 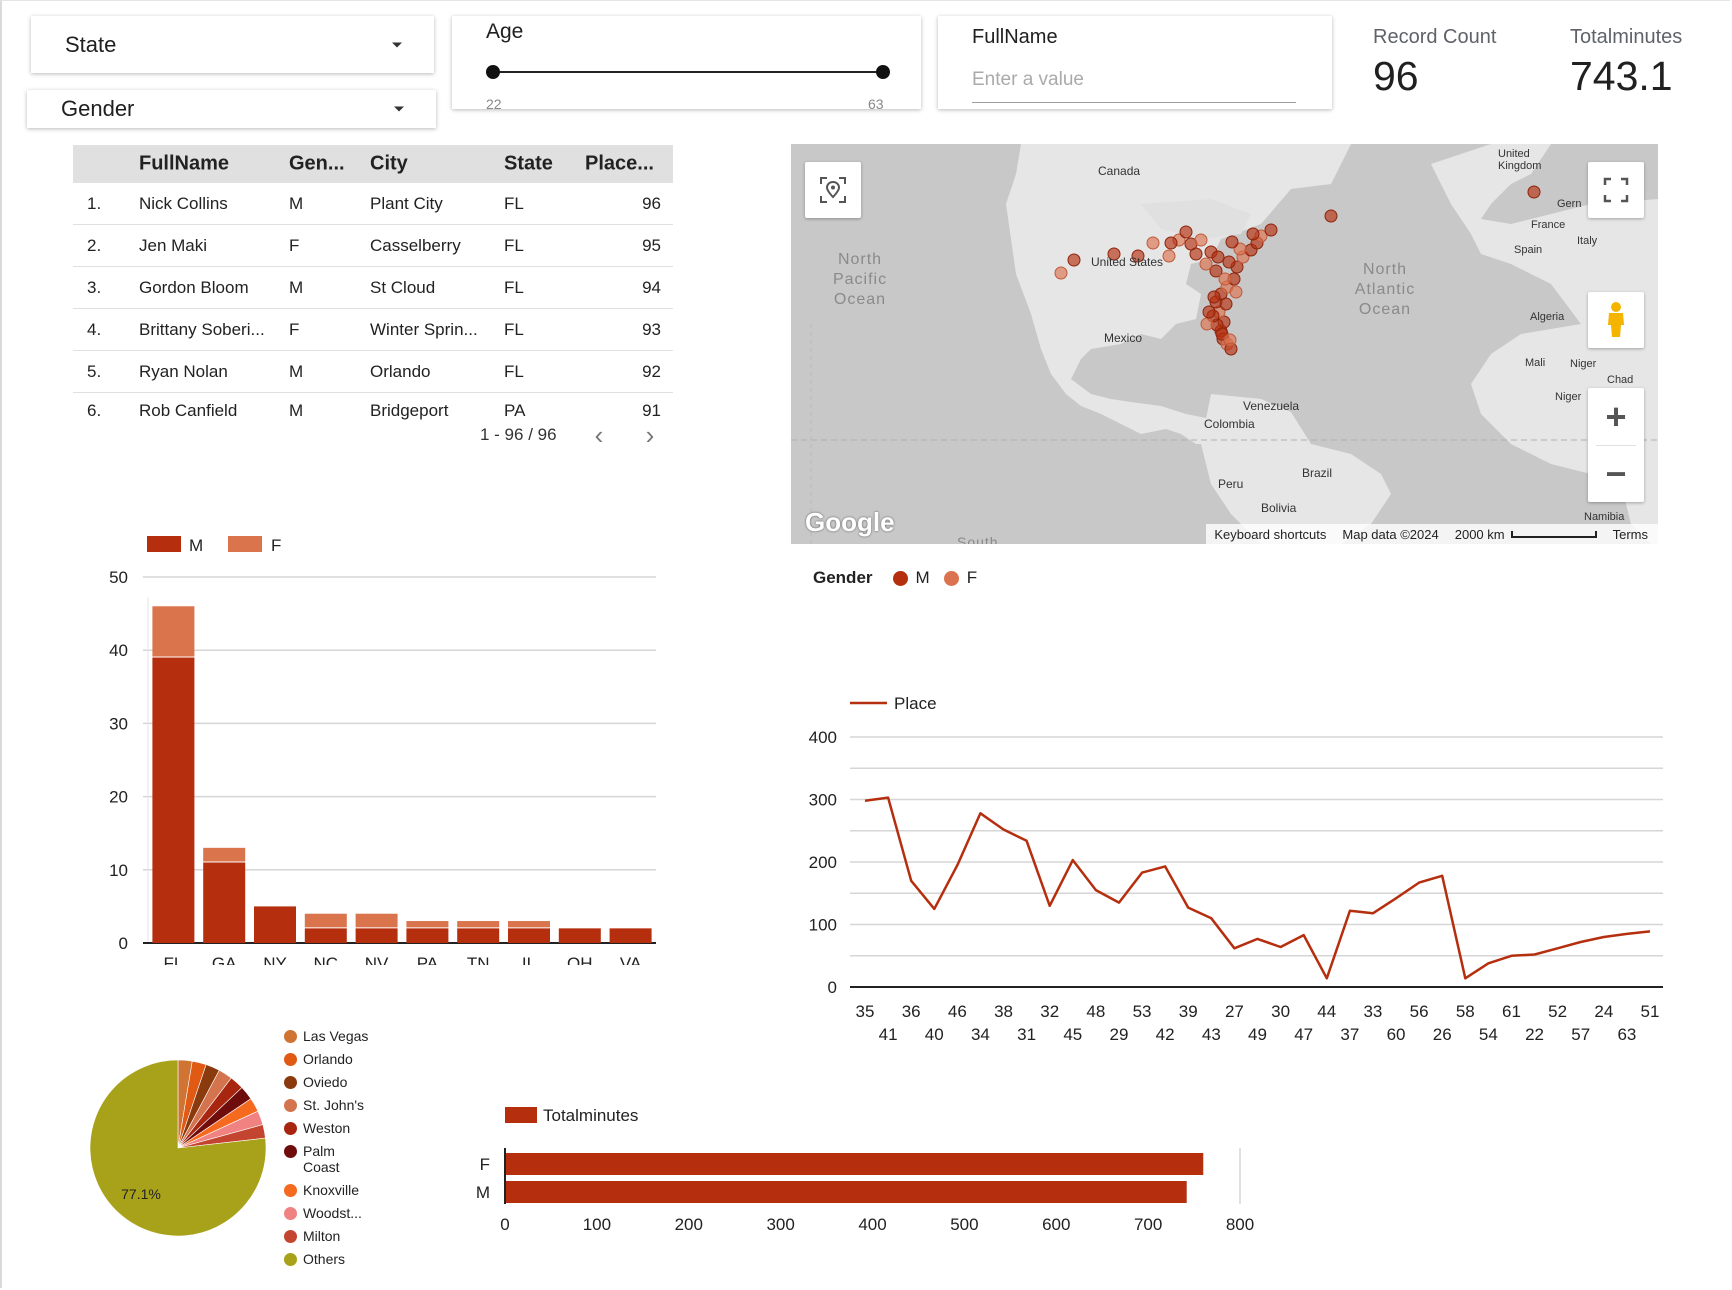 What do you see at coordinates (1615, 417) in the screenshot?
I see `zoom-in-button: +` at bounding box center [1615, 417].